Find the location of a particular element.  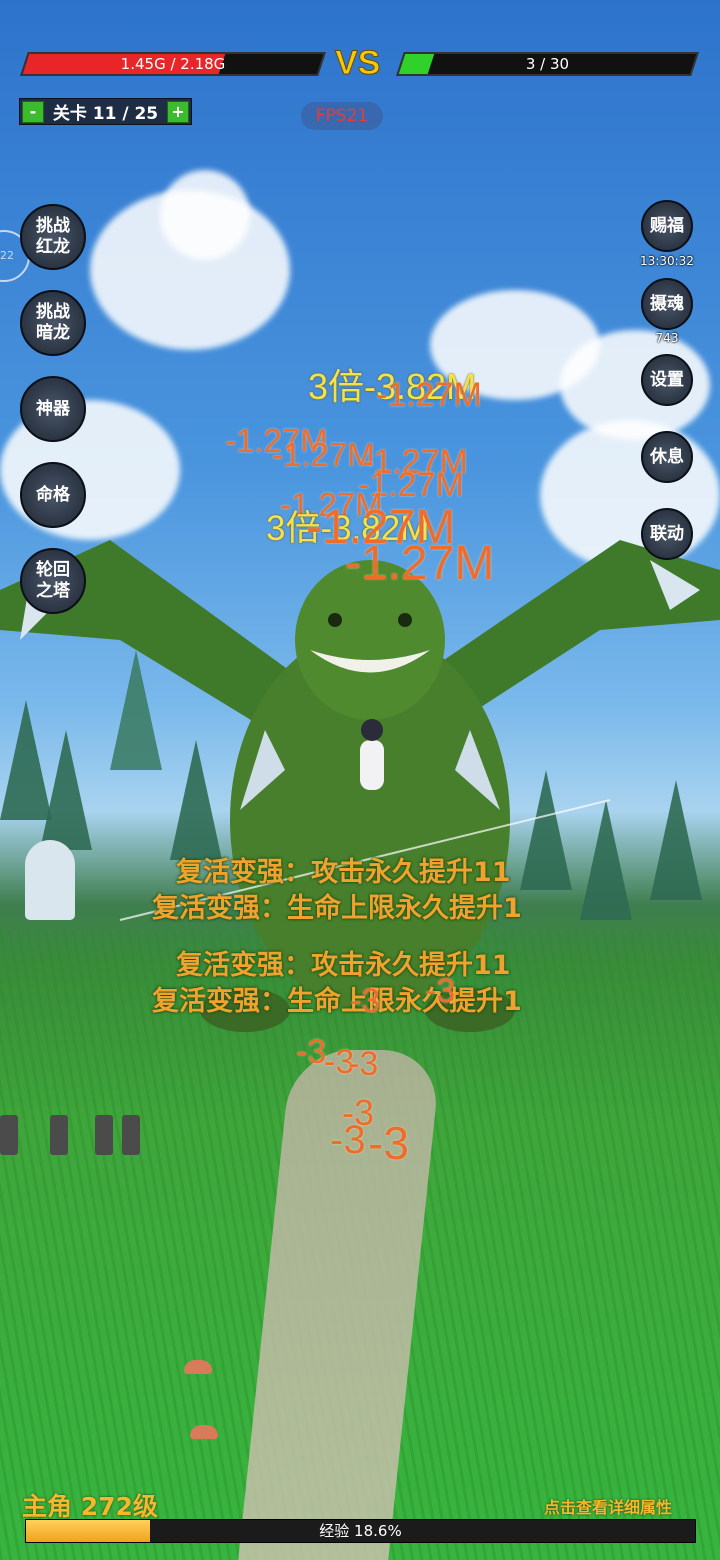

stage-plus-button: + is located at coordinates (178, 111).